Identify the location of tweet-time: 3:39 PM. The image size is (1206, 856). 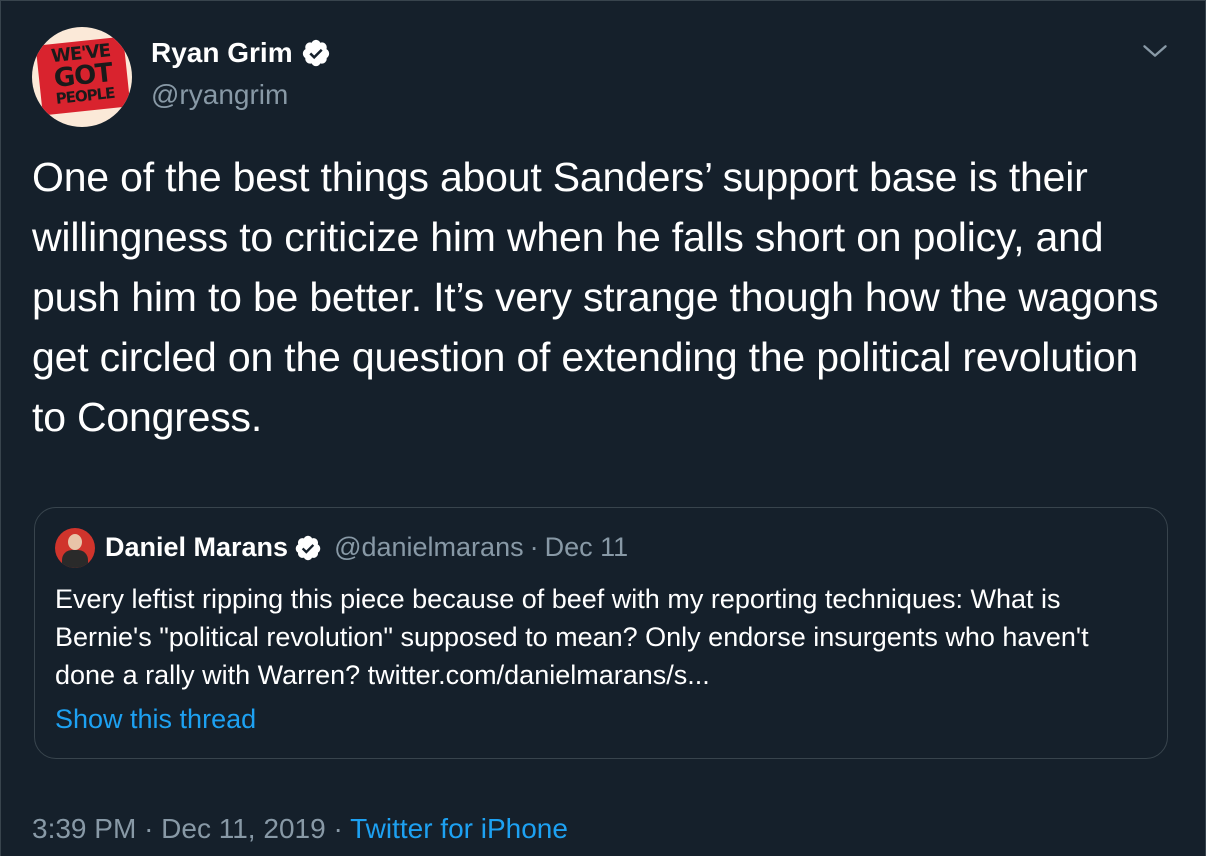
(84, 828).